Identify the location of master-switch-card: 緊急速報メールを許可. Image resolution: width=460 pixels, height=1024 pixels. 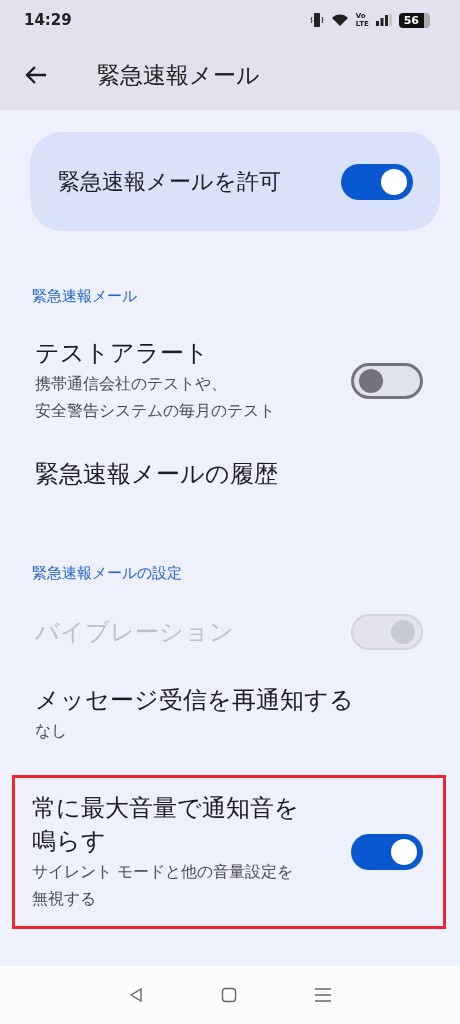
(235, 181).